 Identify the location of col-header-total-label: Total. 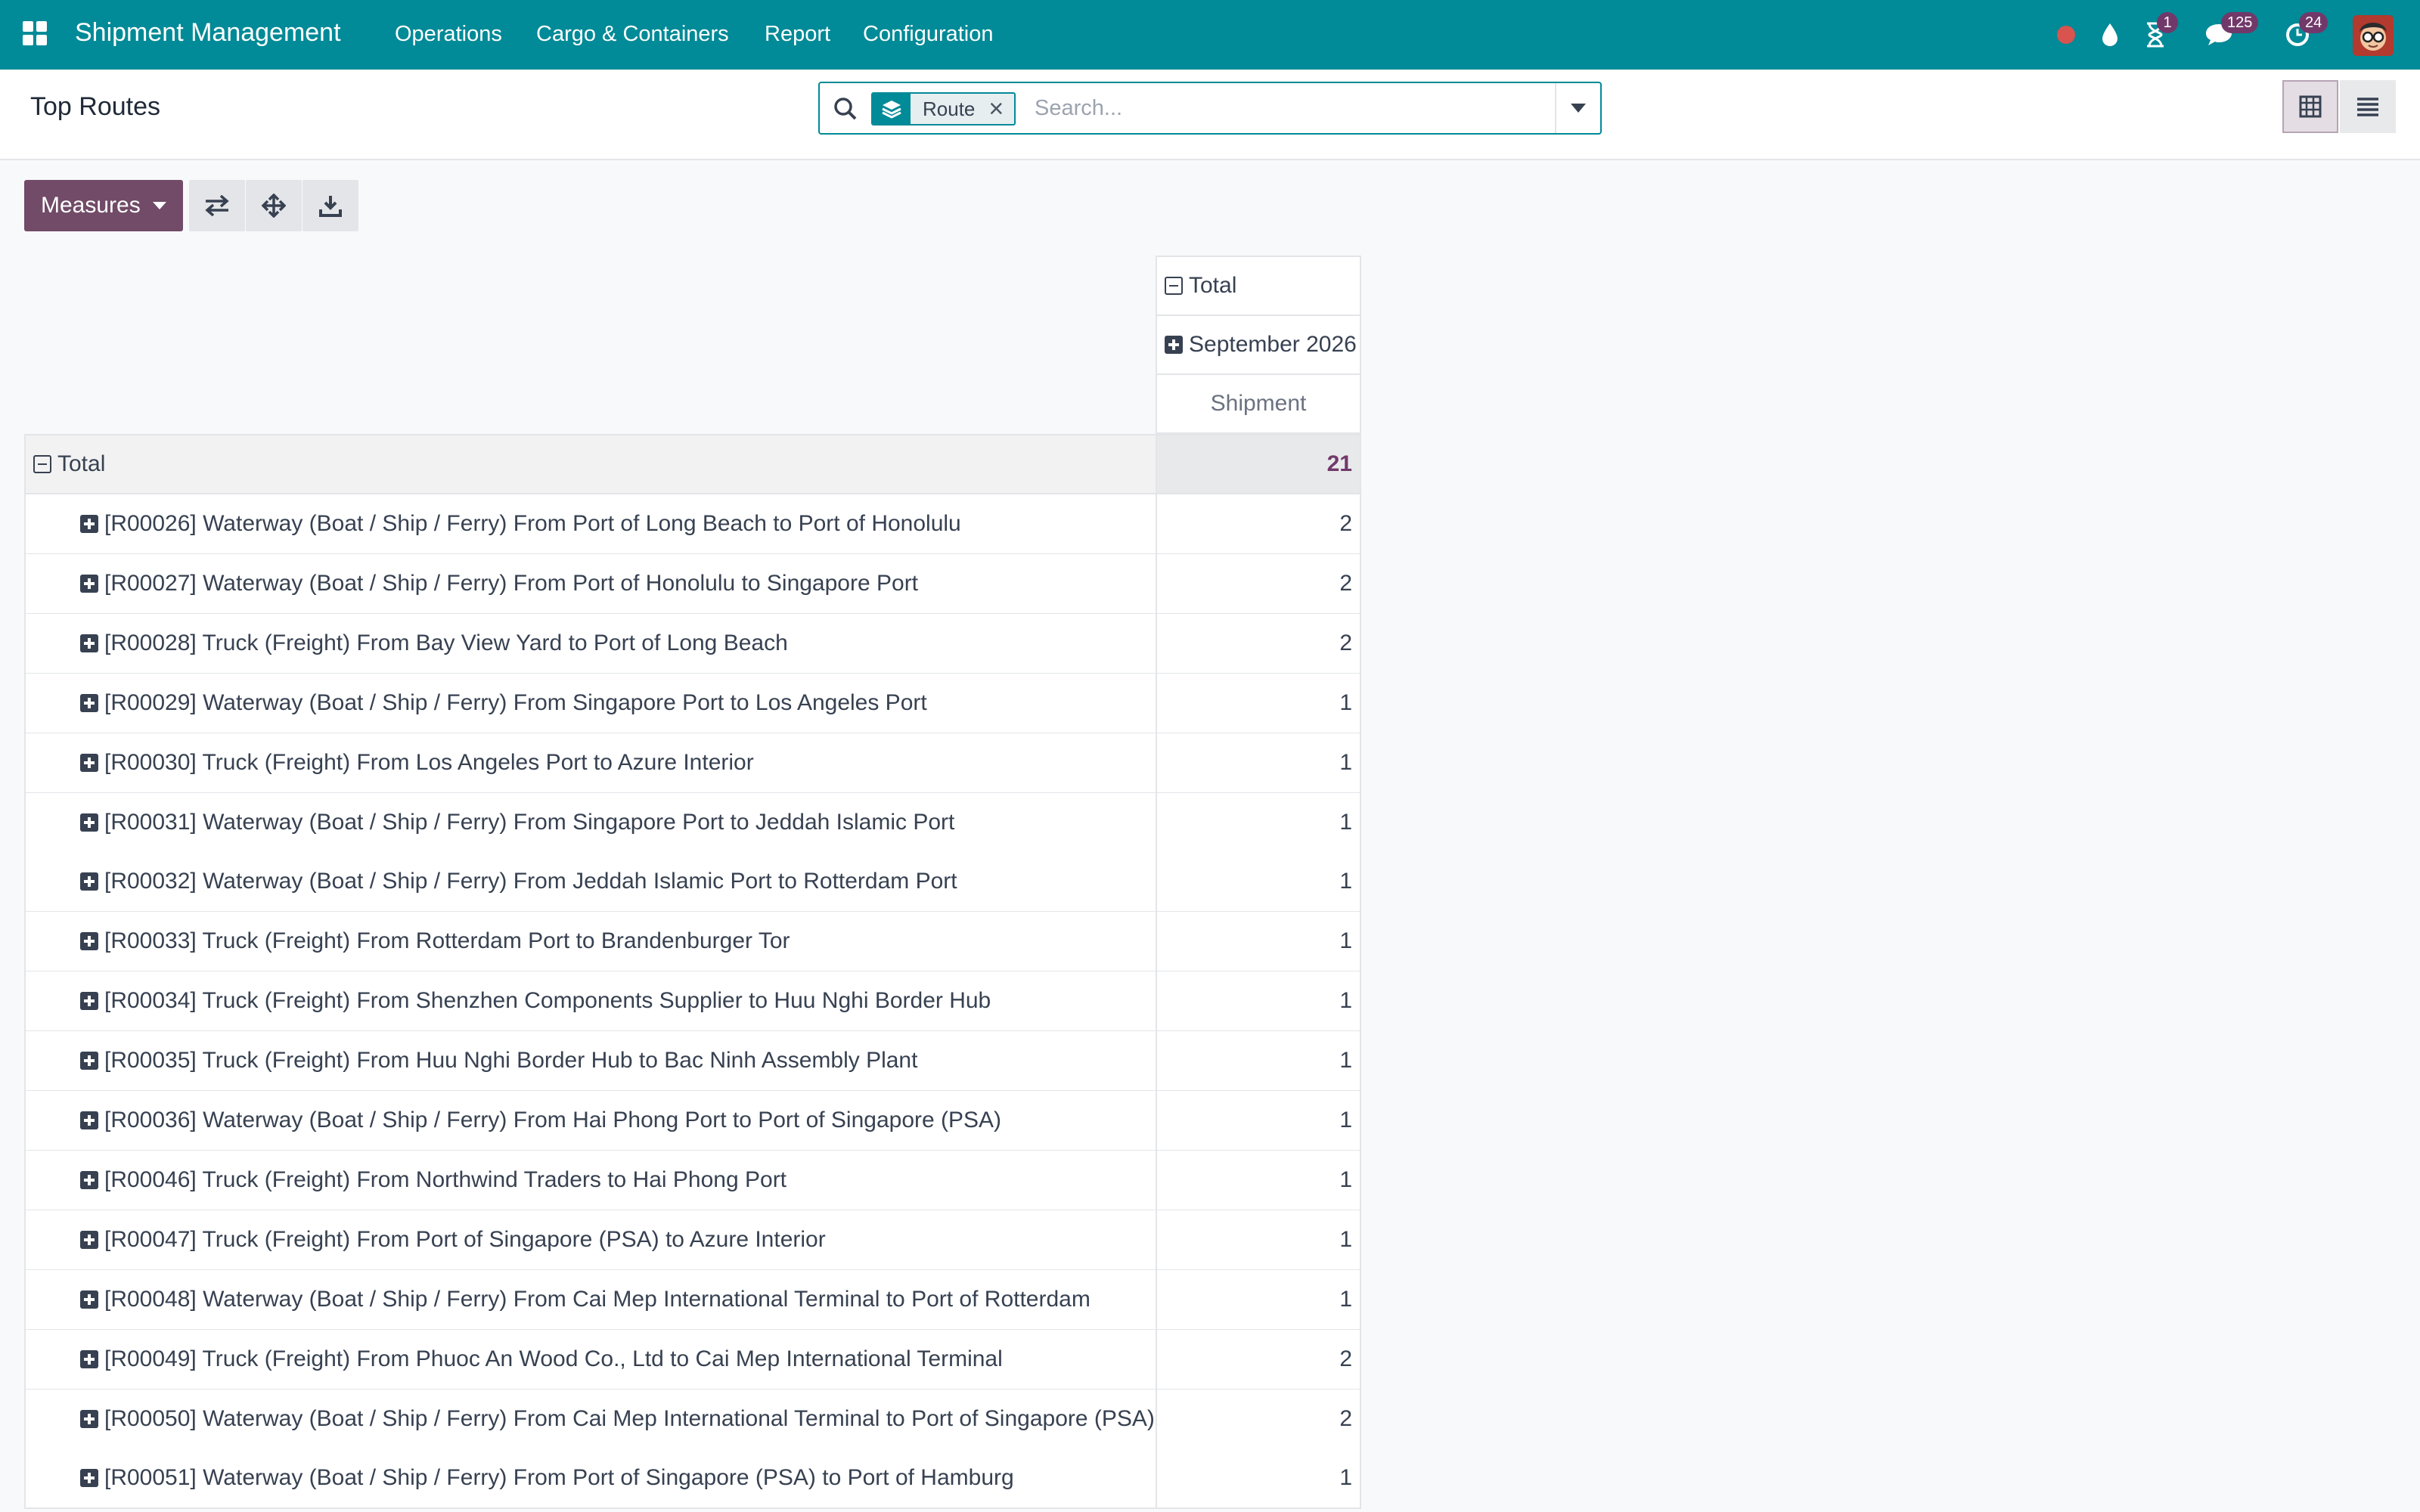
(1213, 285).